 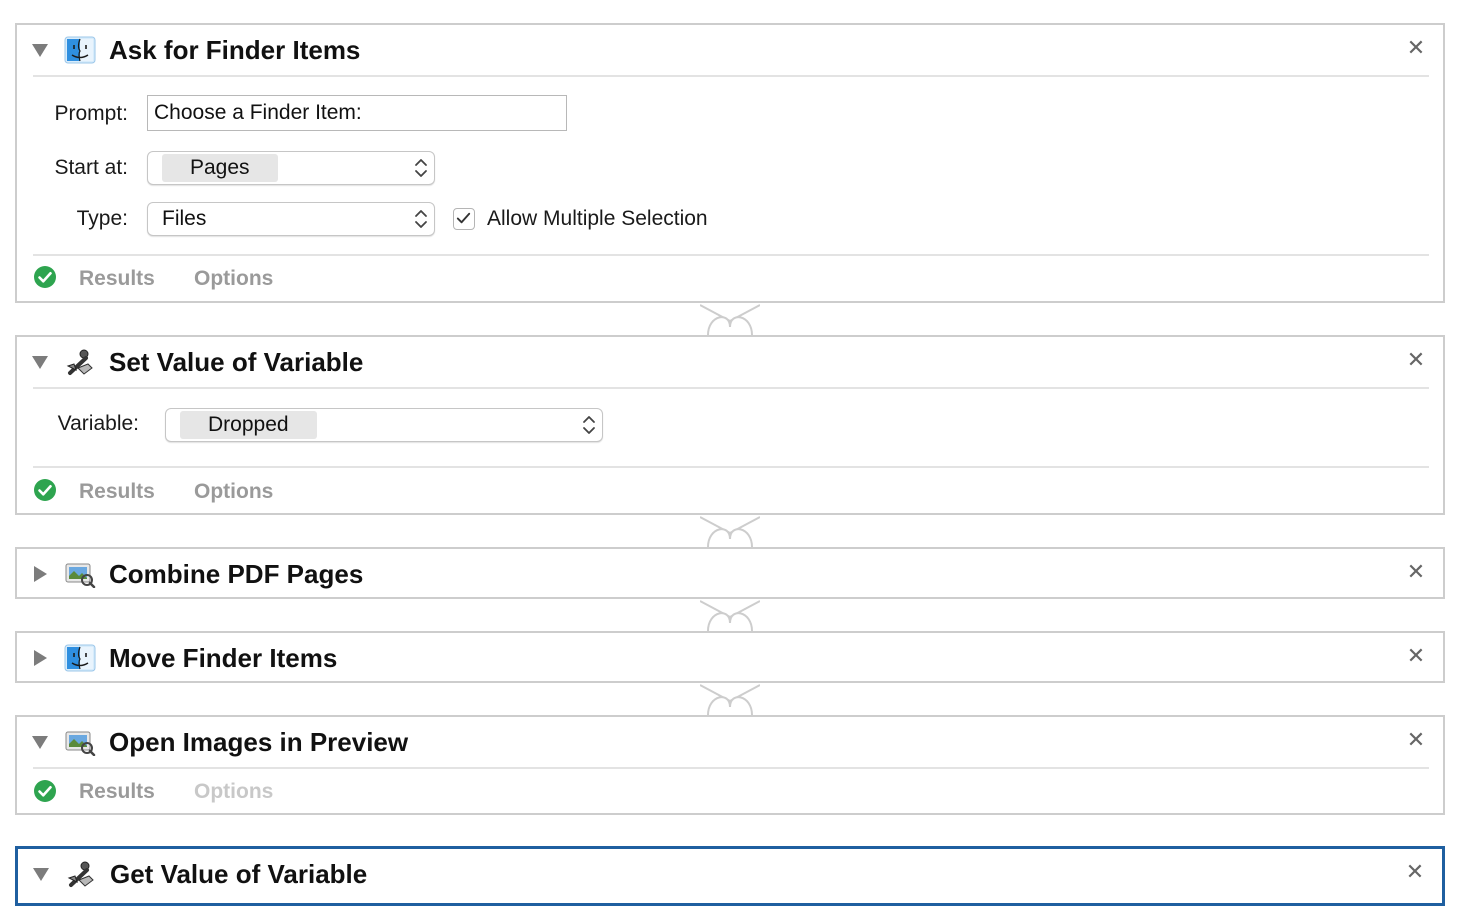 I want to click on action-title: Set Value of Variable, so click(x=236, y=362).